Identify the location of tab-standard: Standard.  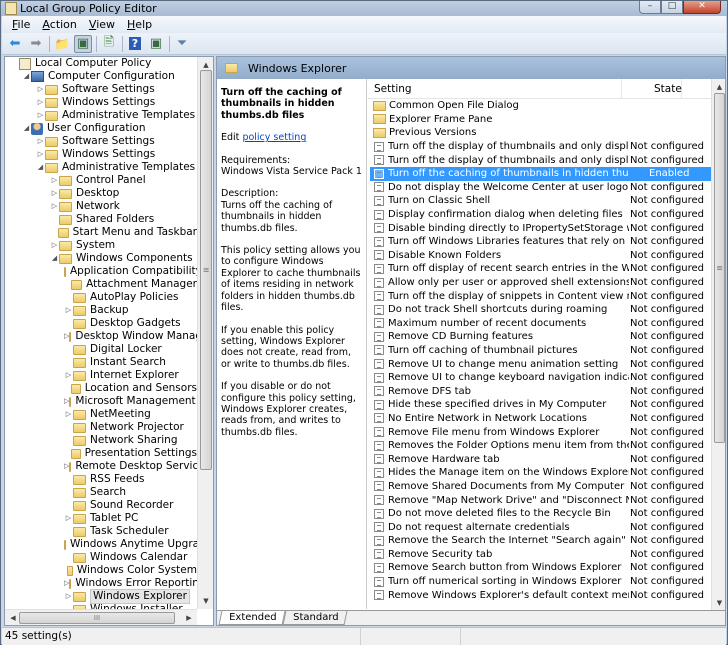
(314, 618).